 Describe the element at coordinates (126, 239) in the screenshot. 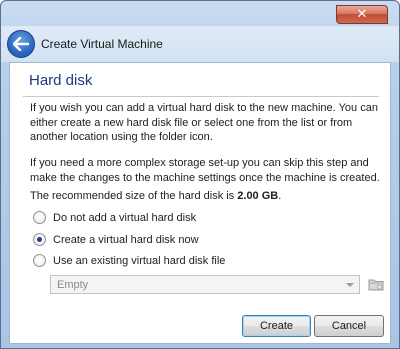

I see `option-create-disk-label: Create a virtual hard disk now` at that location.